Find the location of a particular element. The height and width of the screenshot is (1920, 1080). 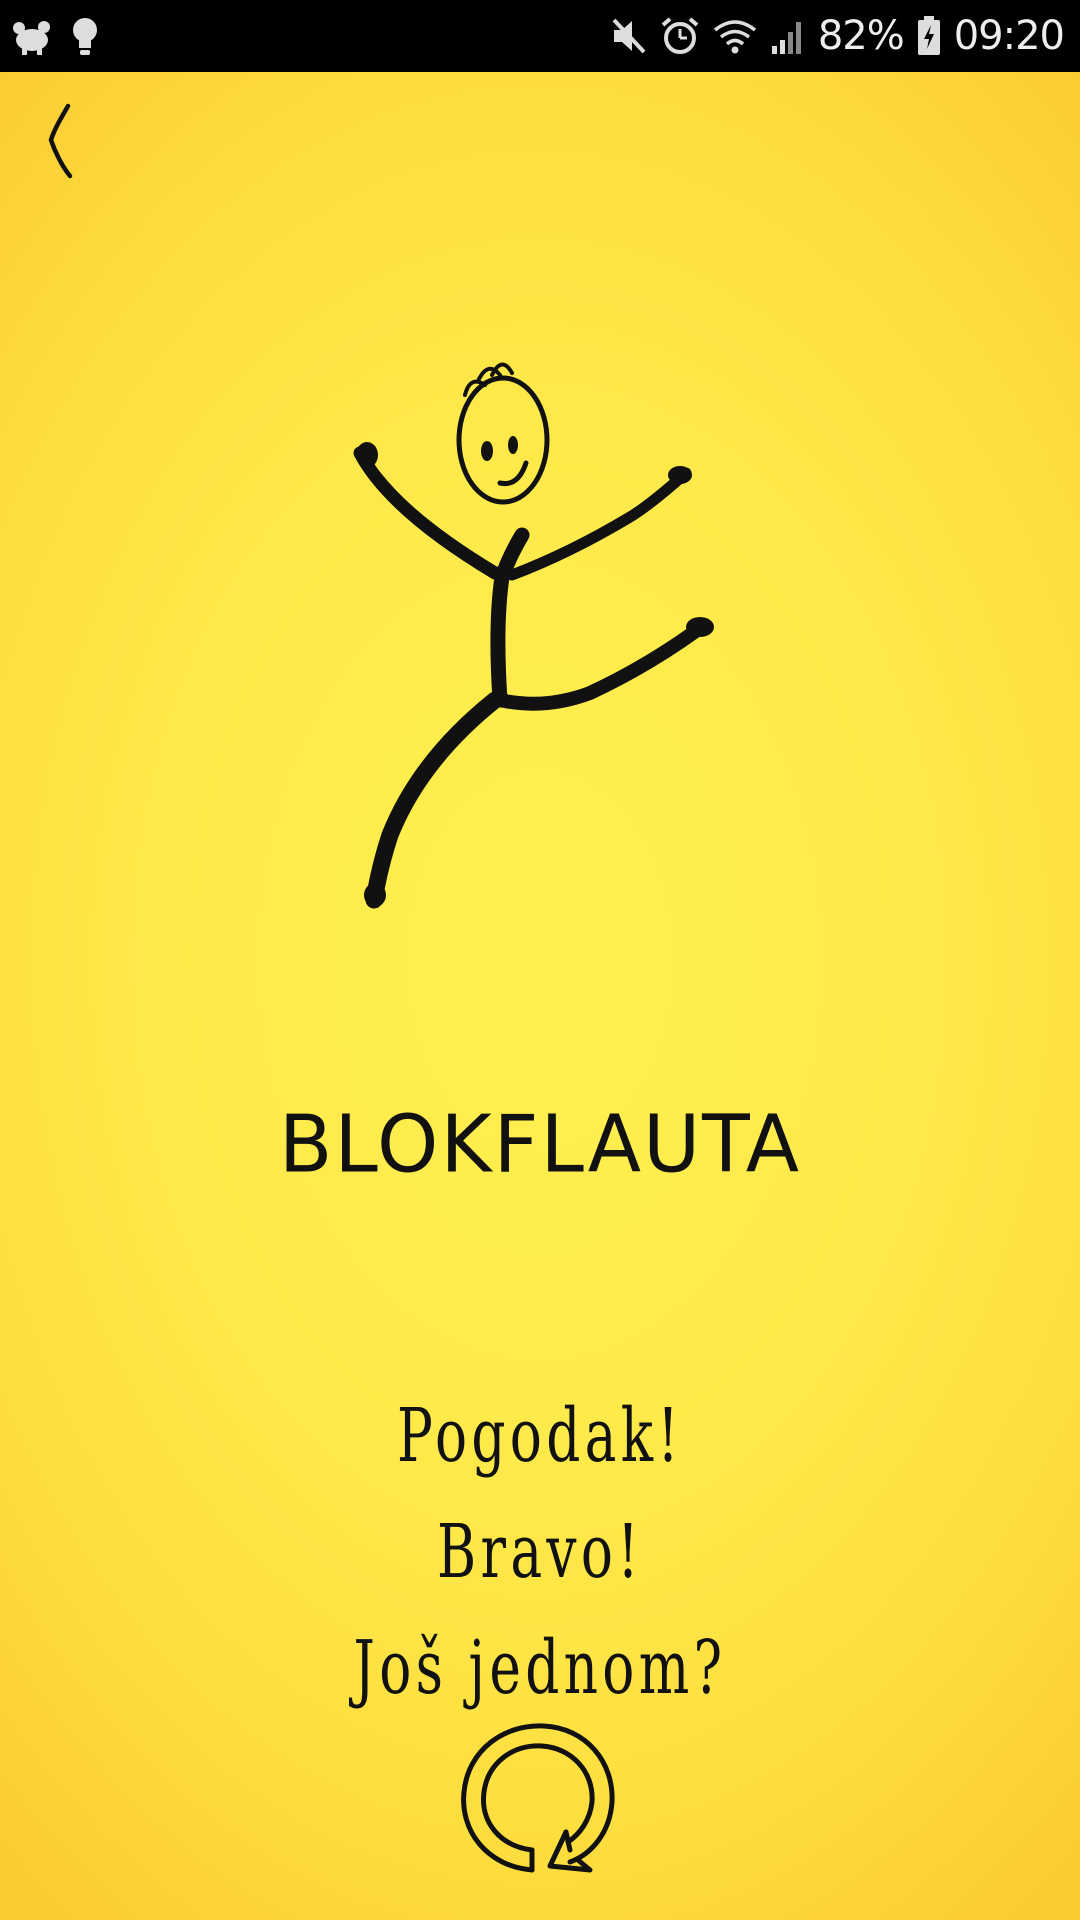

notification-creature-icon is located at coordinates (32, 36).